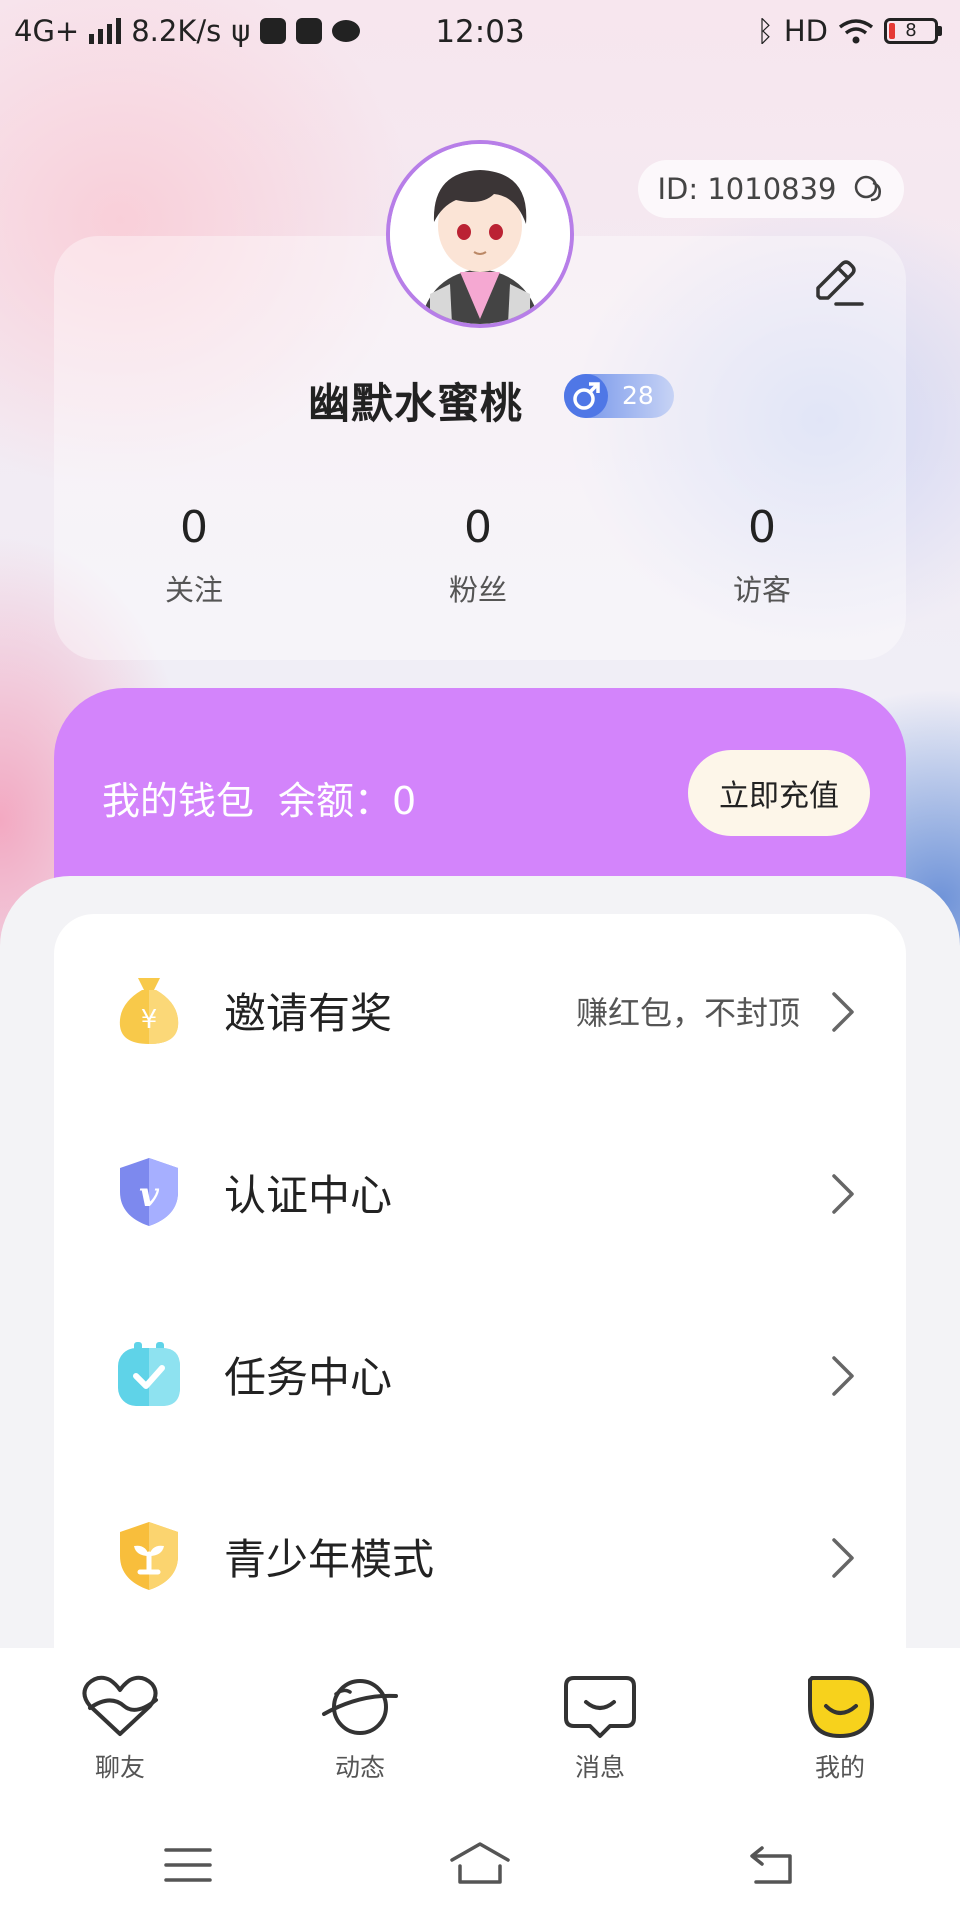 This screenshot has height=1920, width=960. Describe the element at coordinates (805, 31) in the screenshot. I see `hd-indicator: HD` at that location.